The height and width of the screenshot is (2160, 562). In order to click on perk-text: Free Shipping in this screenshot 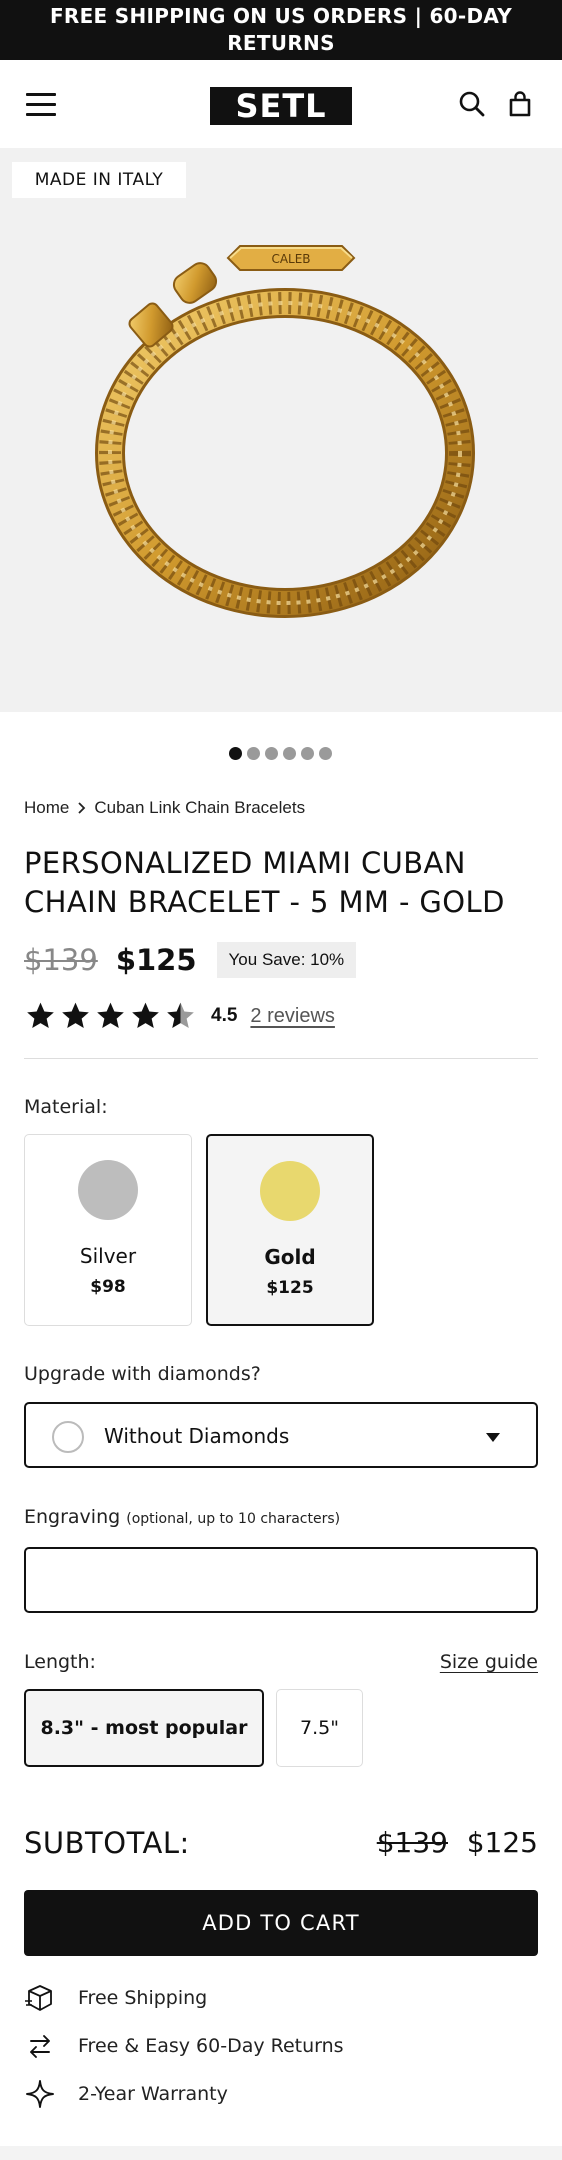, I will do `click(143, 1998)`.